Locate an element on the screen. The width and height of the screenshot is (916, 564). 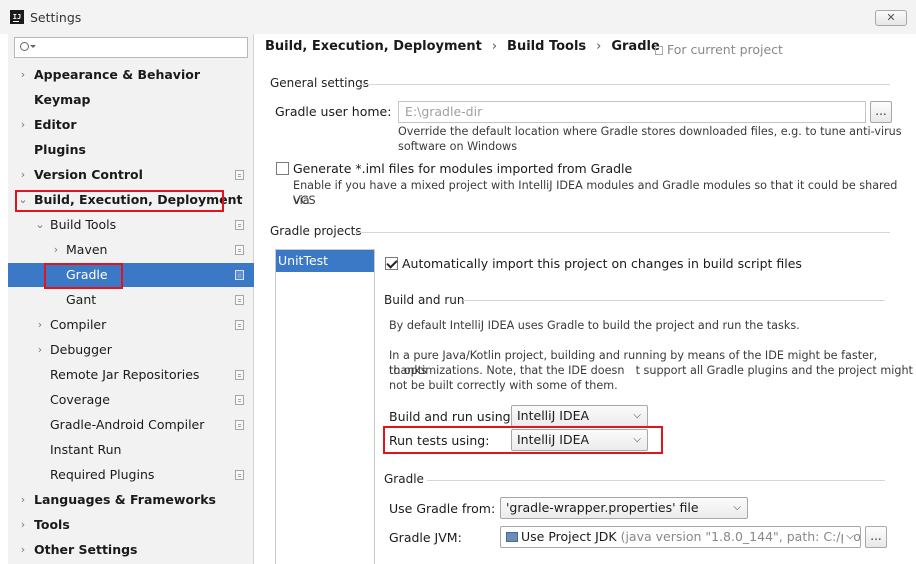
gradle-projects-list: UnitTest is located at coordinates (325, 406).